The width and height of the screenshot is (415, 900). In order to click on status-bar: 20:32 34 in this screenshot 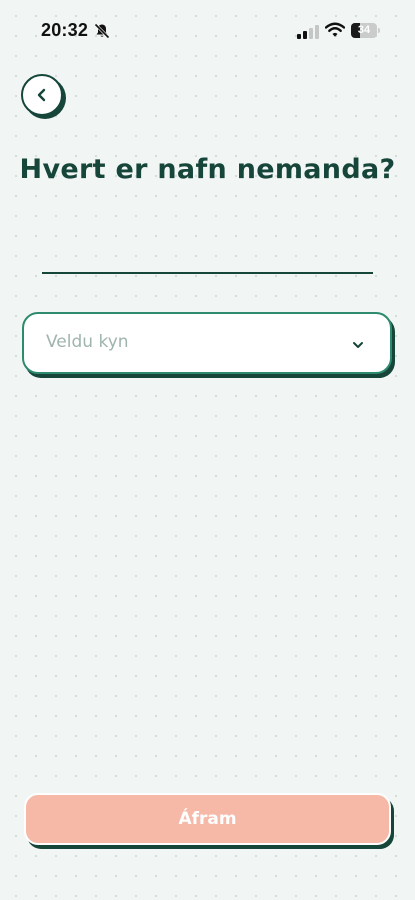, I will do `click(207, 30)`.